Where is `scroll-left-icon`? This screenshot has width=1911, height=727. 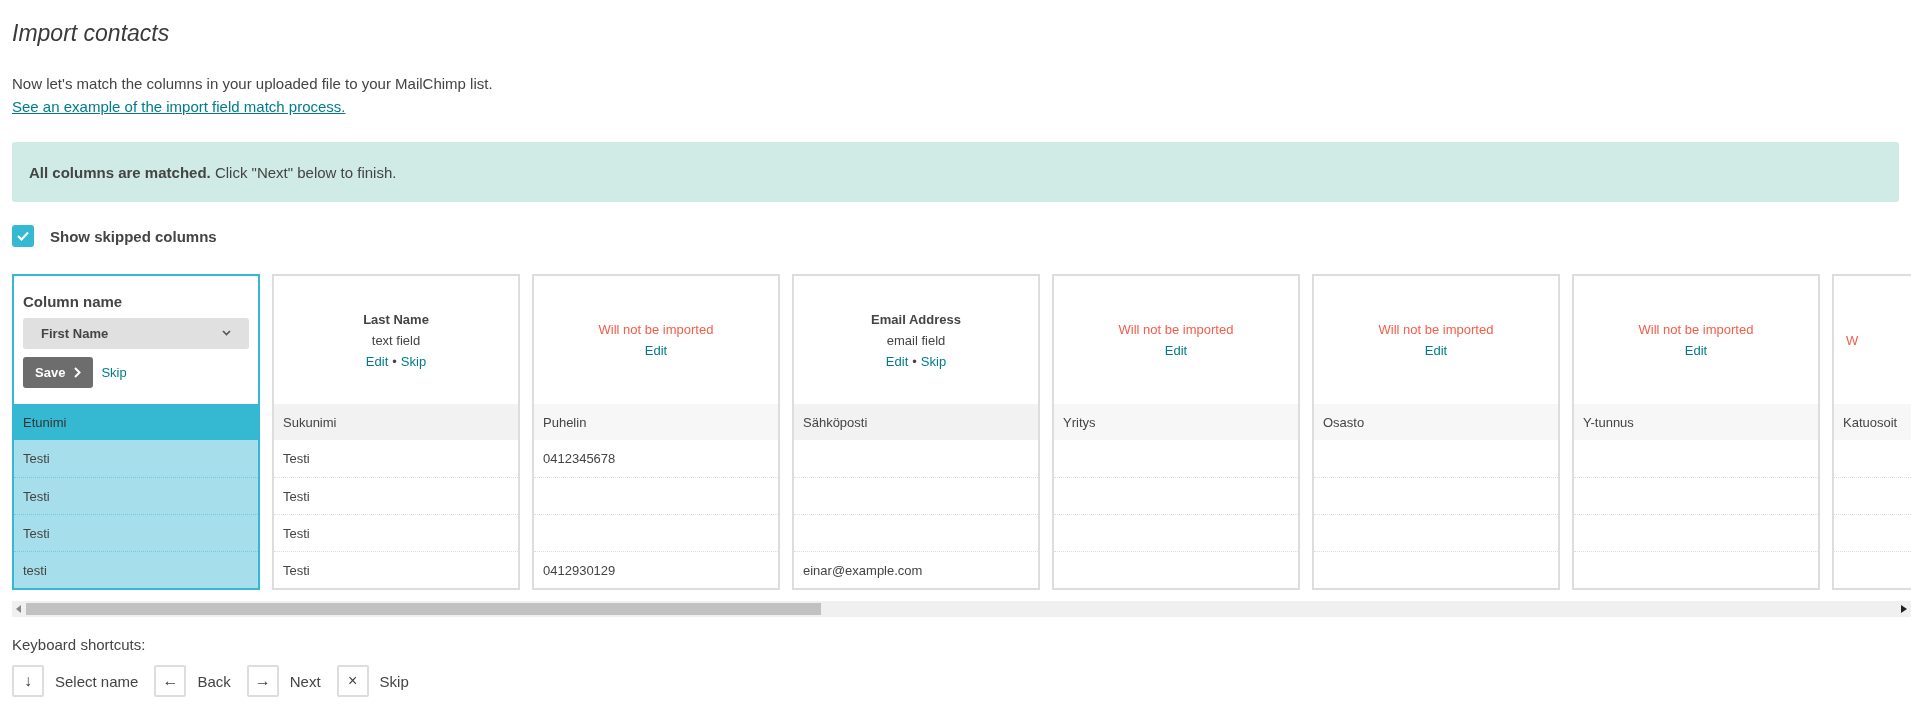 scroll-left-icon is located at coordinates (19, 609).